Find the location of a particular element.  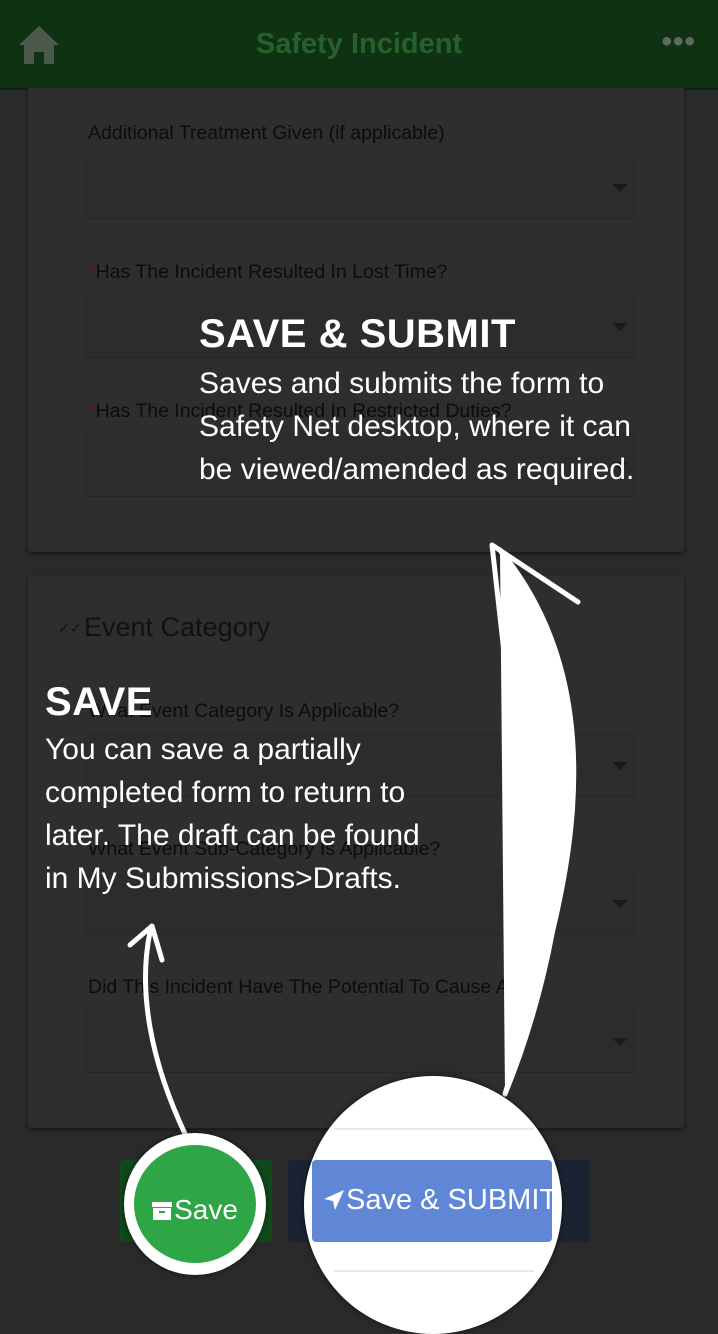

additional-treatment-select is located at coordinates (360, 186).